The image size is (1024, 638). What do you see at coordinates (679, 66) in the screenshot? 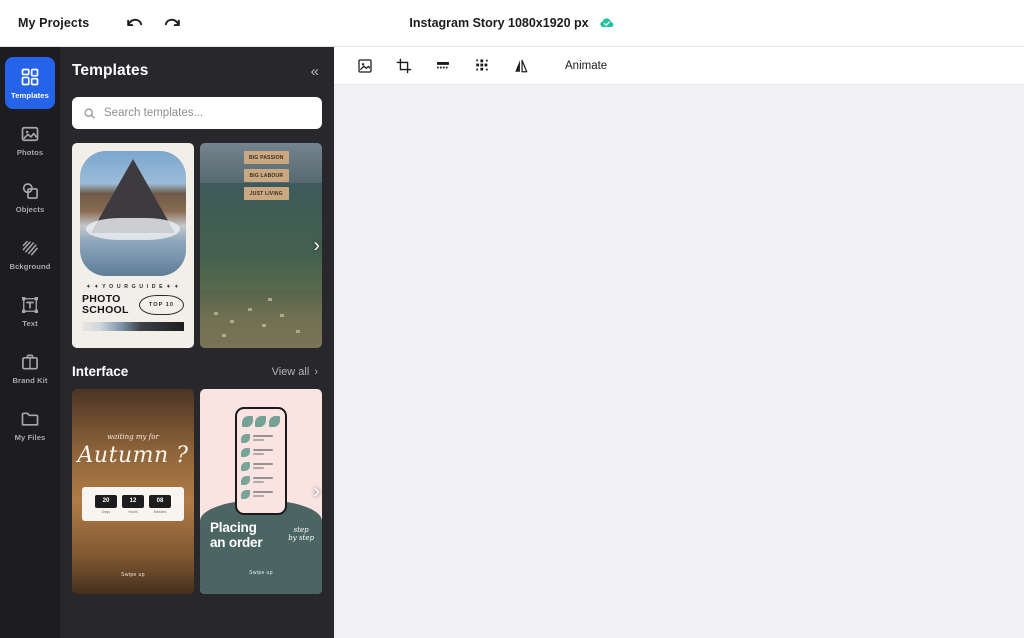
I see `context-toolbar: Animate` at bounding box center [679, 66].